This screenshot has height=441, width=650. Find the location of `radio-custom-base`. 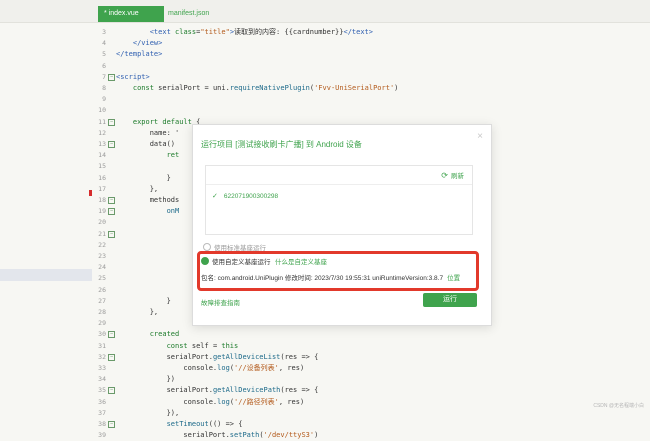

radio-custom-base is located at coordinates (205, 261).